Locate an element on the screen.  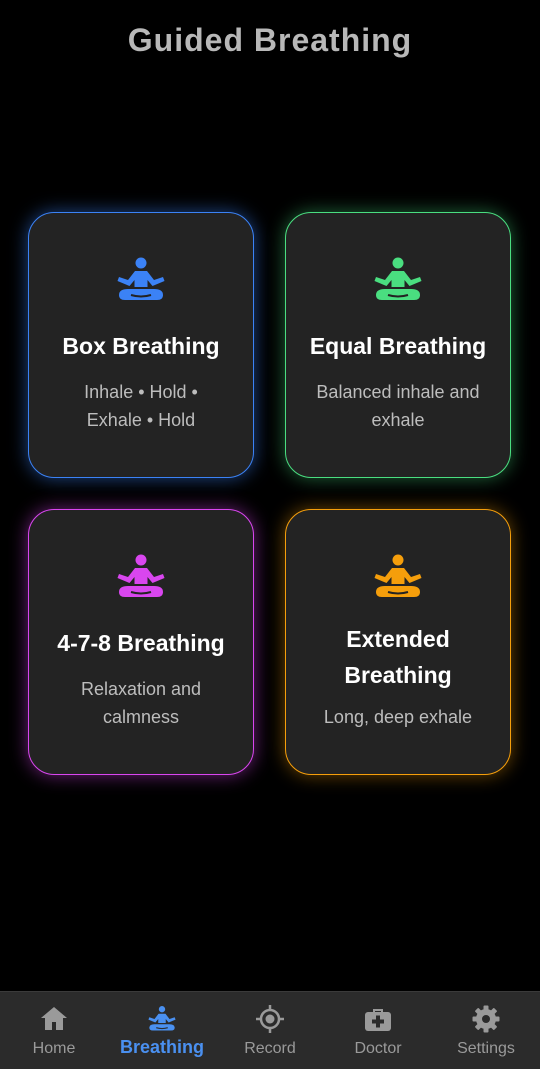
card-description: Balanced inhale and exhale is located at coordinates (397, 406).